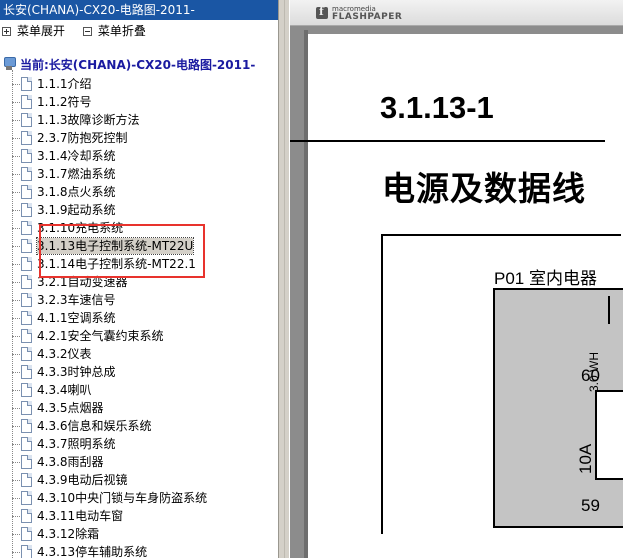  I want to click on tree-item-label: 4.3.13停车辅助系统, so click(92, 551).